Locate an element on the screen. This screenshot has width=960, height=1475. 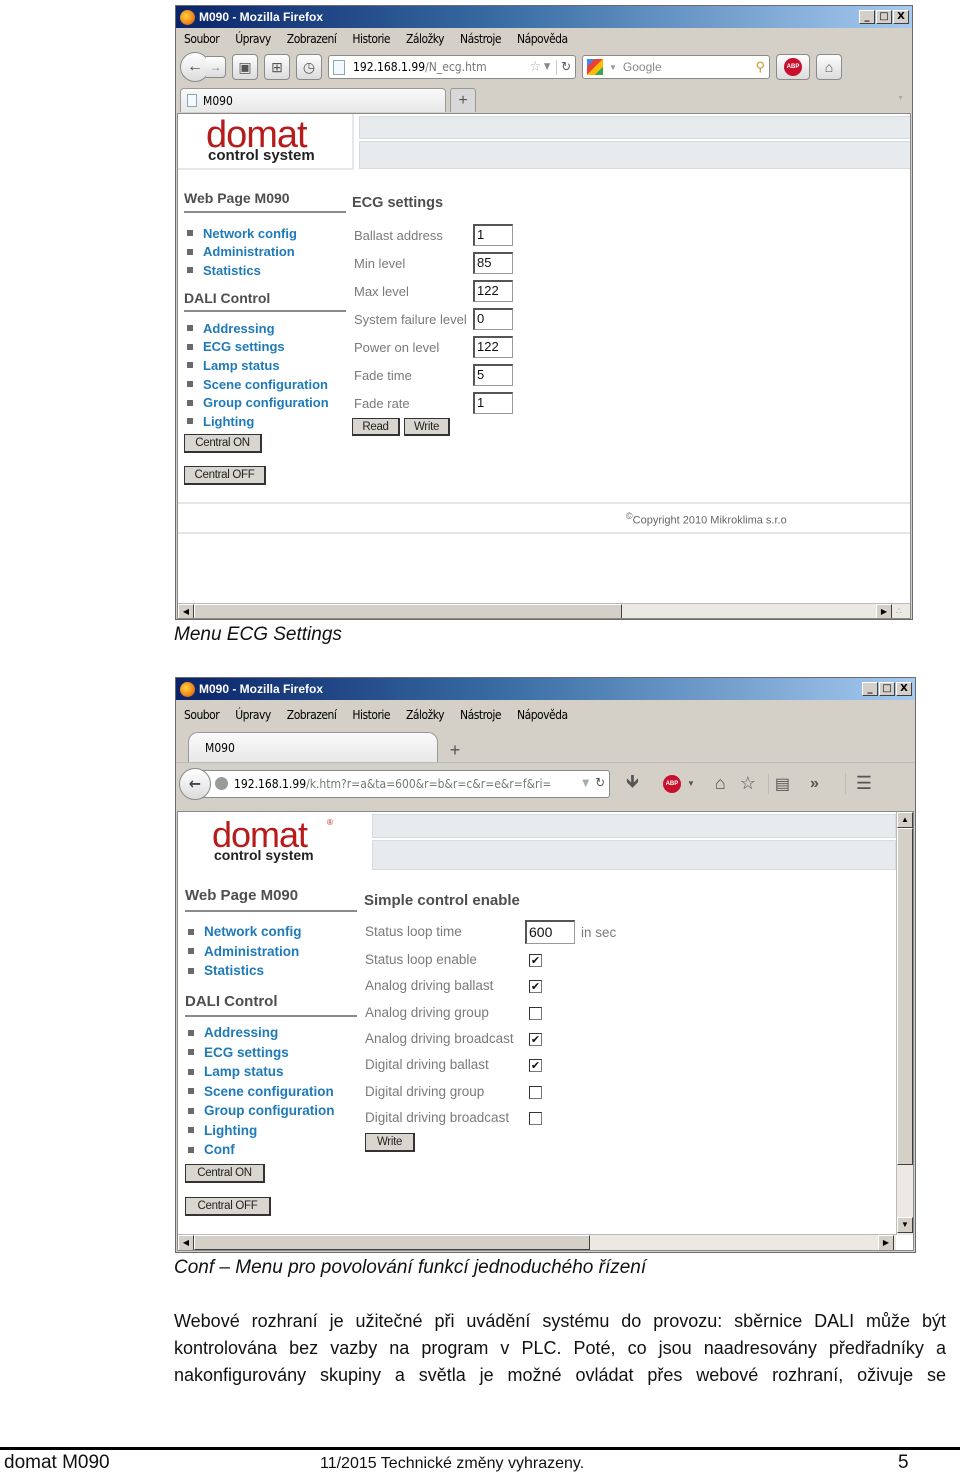
new-window-button: ⊞ is located at coordinates (277, 67).